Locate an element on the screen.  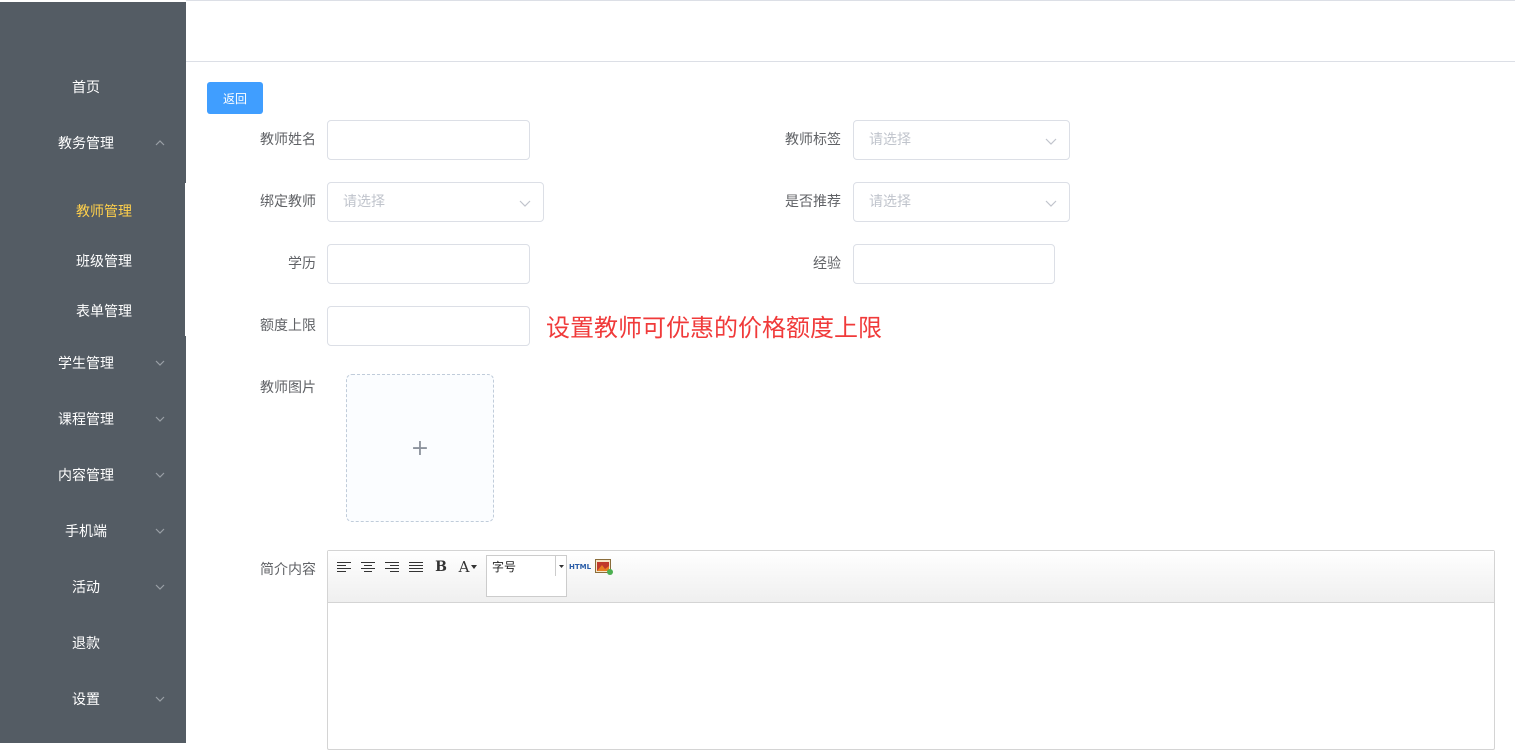
align-right-icon is located at coordinates (392, 567).